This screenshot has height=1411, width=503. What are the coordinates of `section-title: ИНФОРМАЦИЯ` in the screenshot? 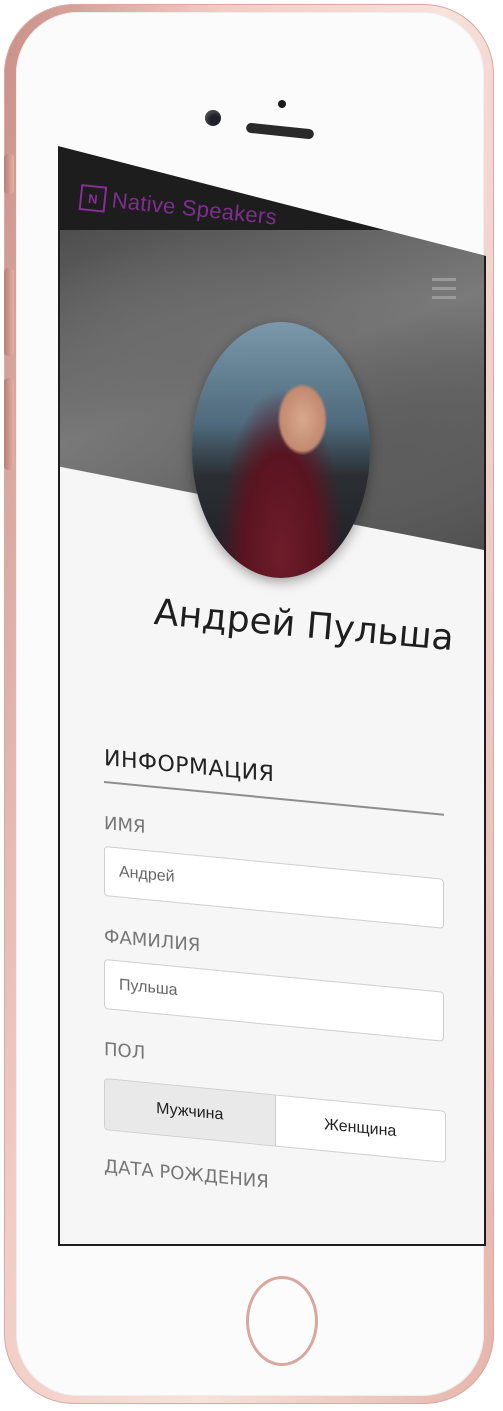 It's located at (189, 767).